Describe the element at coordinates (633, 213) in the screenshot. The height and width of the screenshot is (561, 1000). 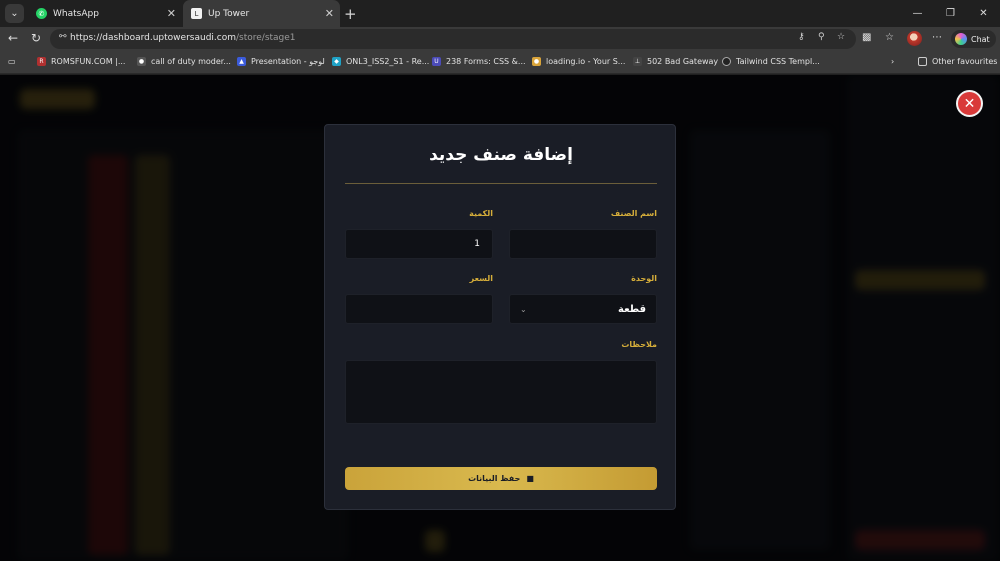
I see `item-name-label: اسم الصنف` at that location.